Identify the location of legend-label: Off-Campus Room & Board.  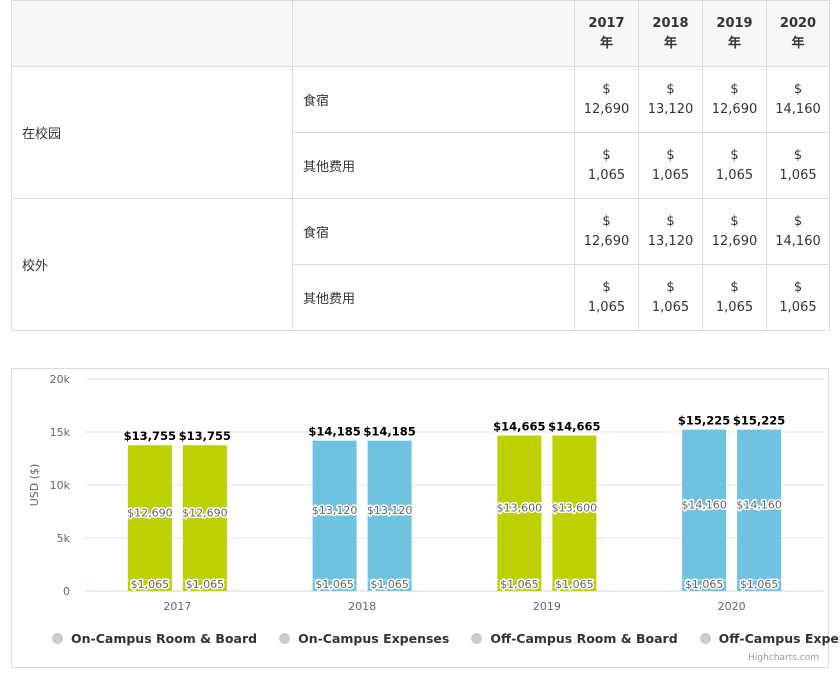
(584, 638).